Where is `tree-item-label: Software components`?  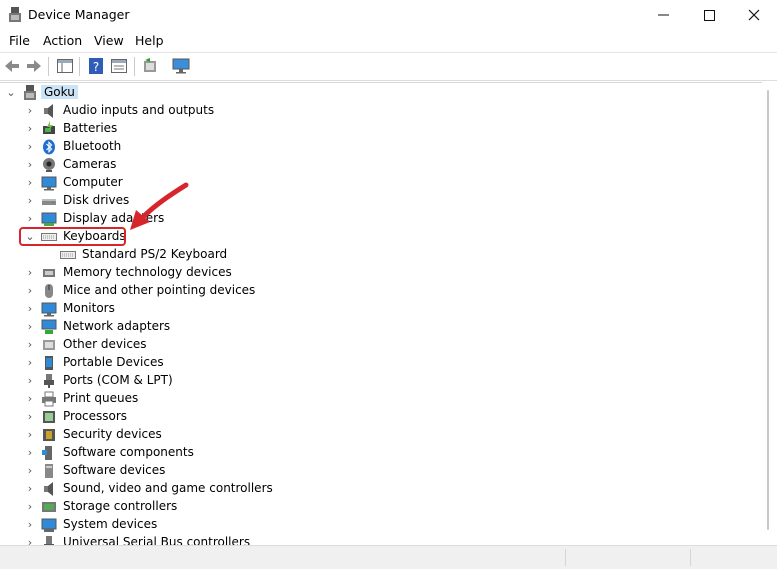 tree-item-label: Software components is located at coordinates (128, 452).